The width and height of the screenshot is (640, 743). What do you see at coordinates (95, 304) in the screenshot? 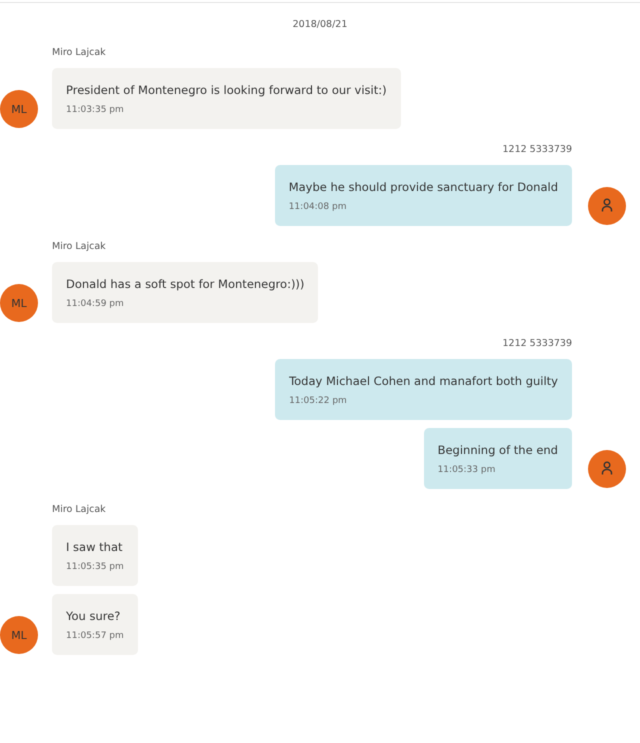
I see `message-time: 11:04:59 pm` at bounding box center [95, 304].